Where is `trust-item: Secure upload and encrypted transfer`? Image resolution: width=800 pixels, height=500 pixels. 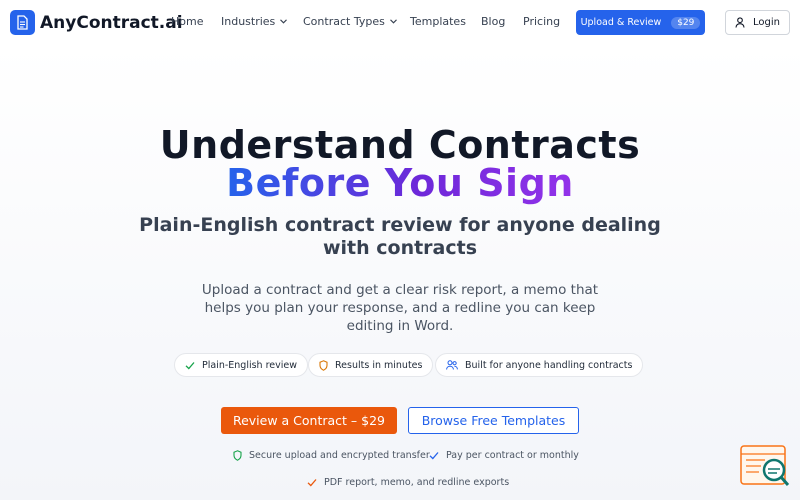 trust-item: Secure upload and encrypted transfer is located at coordinates (331, 455).